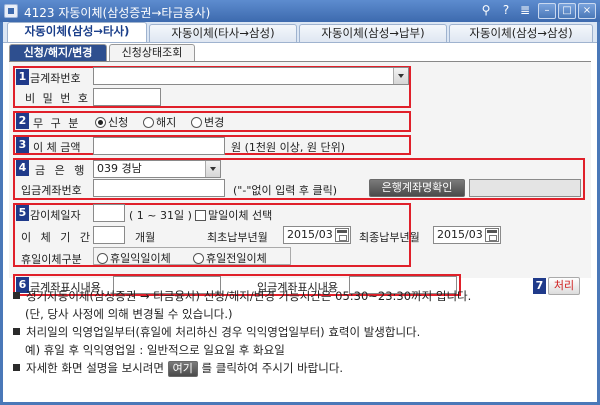  What do you see at coordinates (166, 122) in the screenshot?
I see `radio-cancel-label: 해지` at bounding box center [166, 122].